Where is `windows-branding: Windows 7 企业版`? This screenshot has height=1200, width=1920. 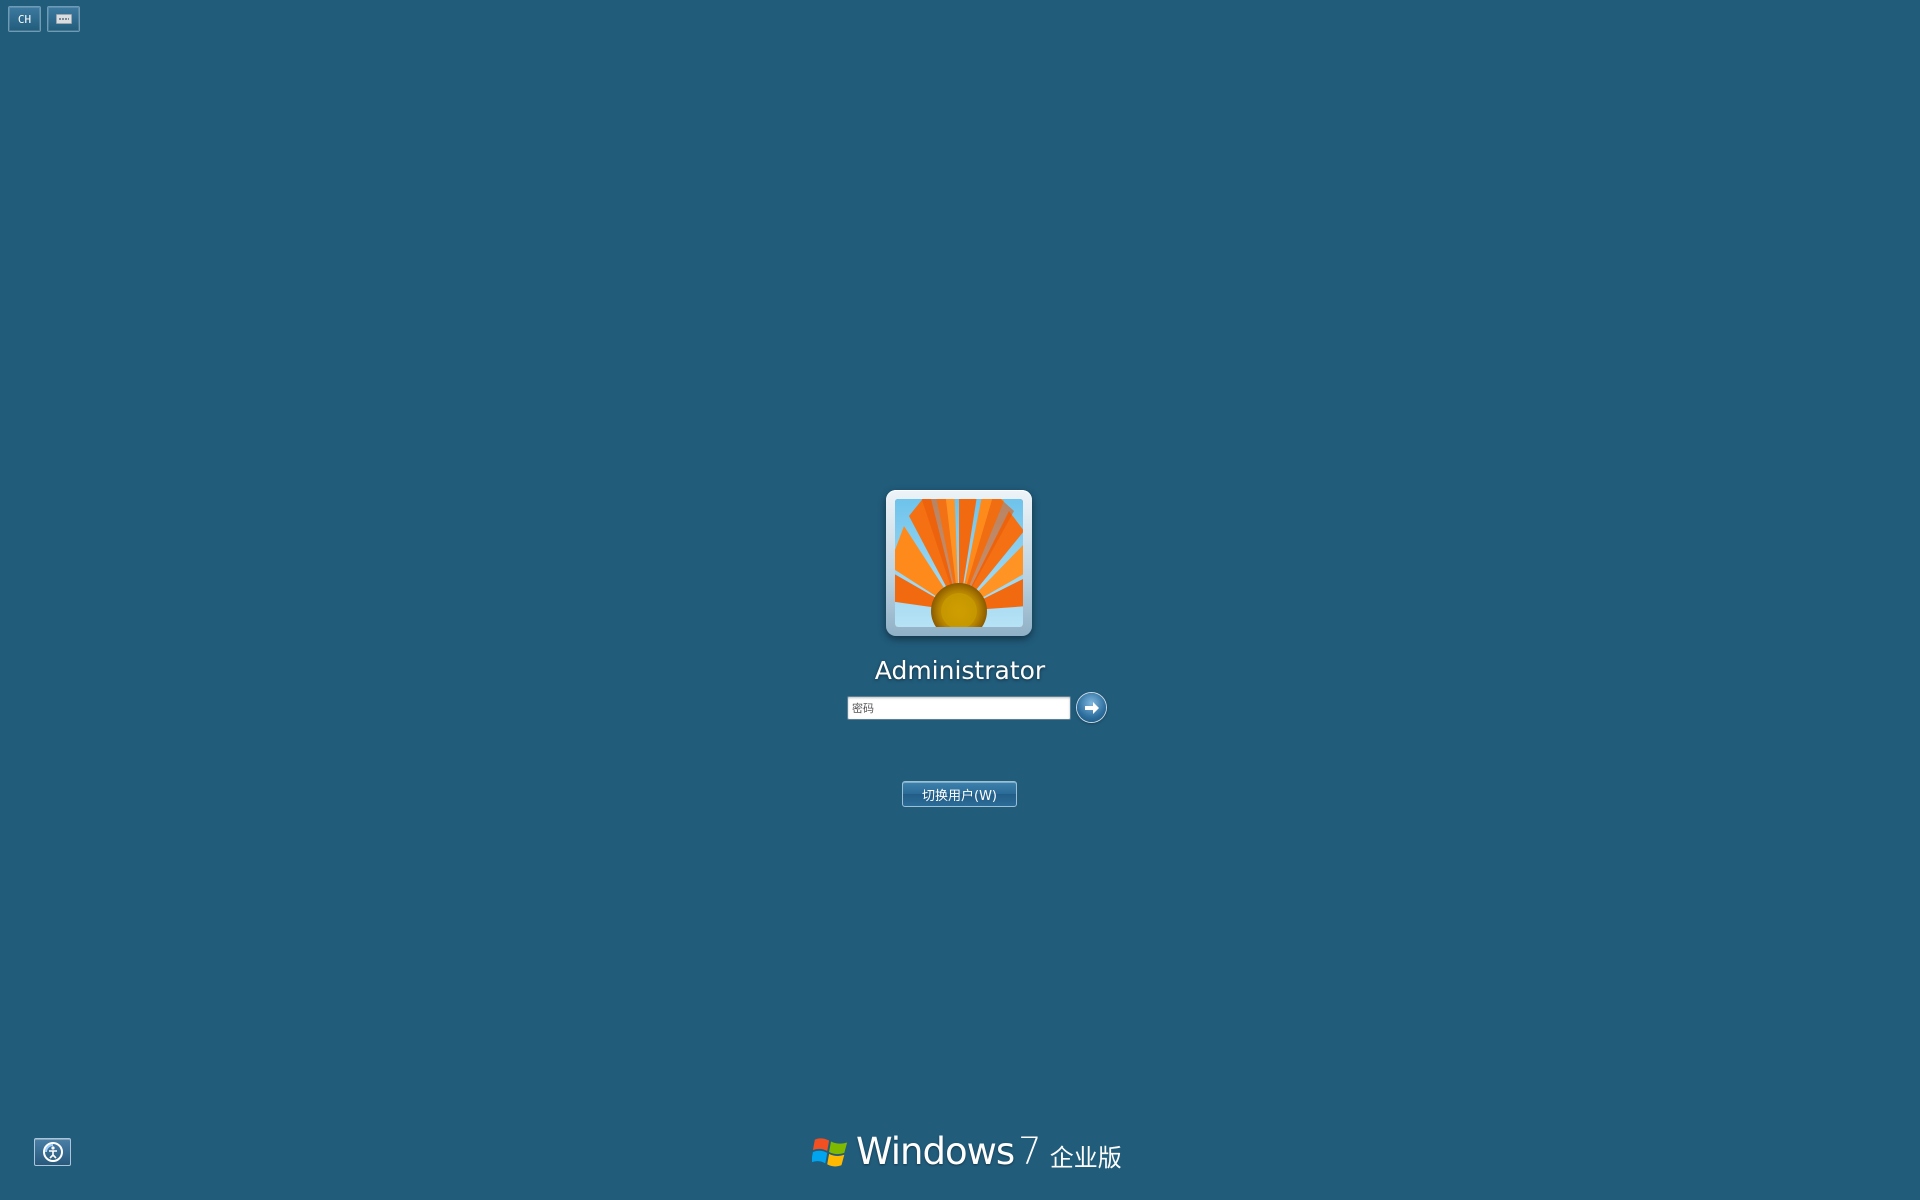
windows-branding: Windows 7 企业版 is located at coordinates (967, 1151).